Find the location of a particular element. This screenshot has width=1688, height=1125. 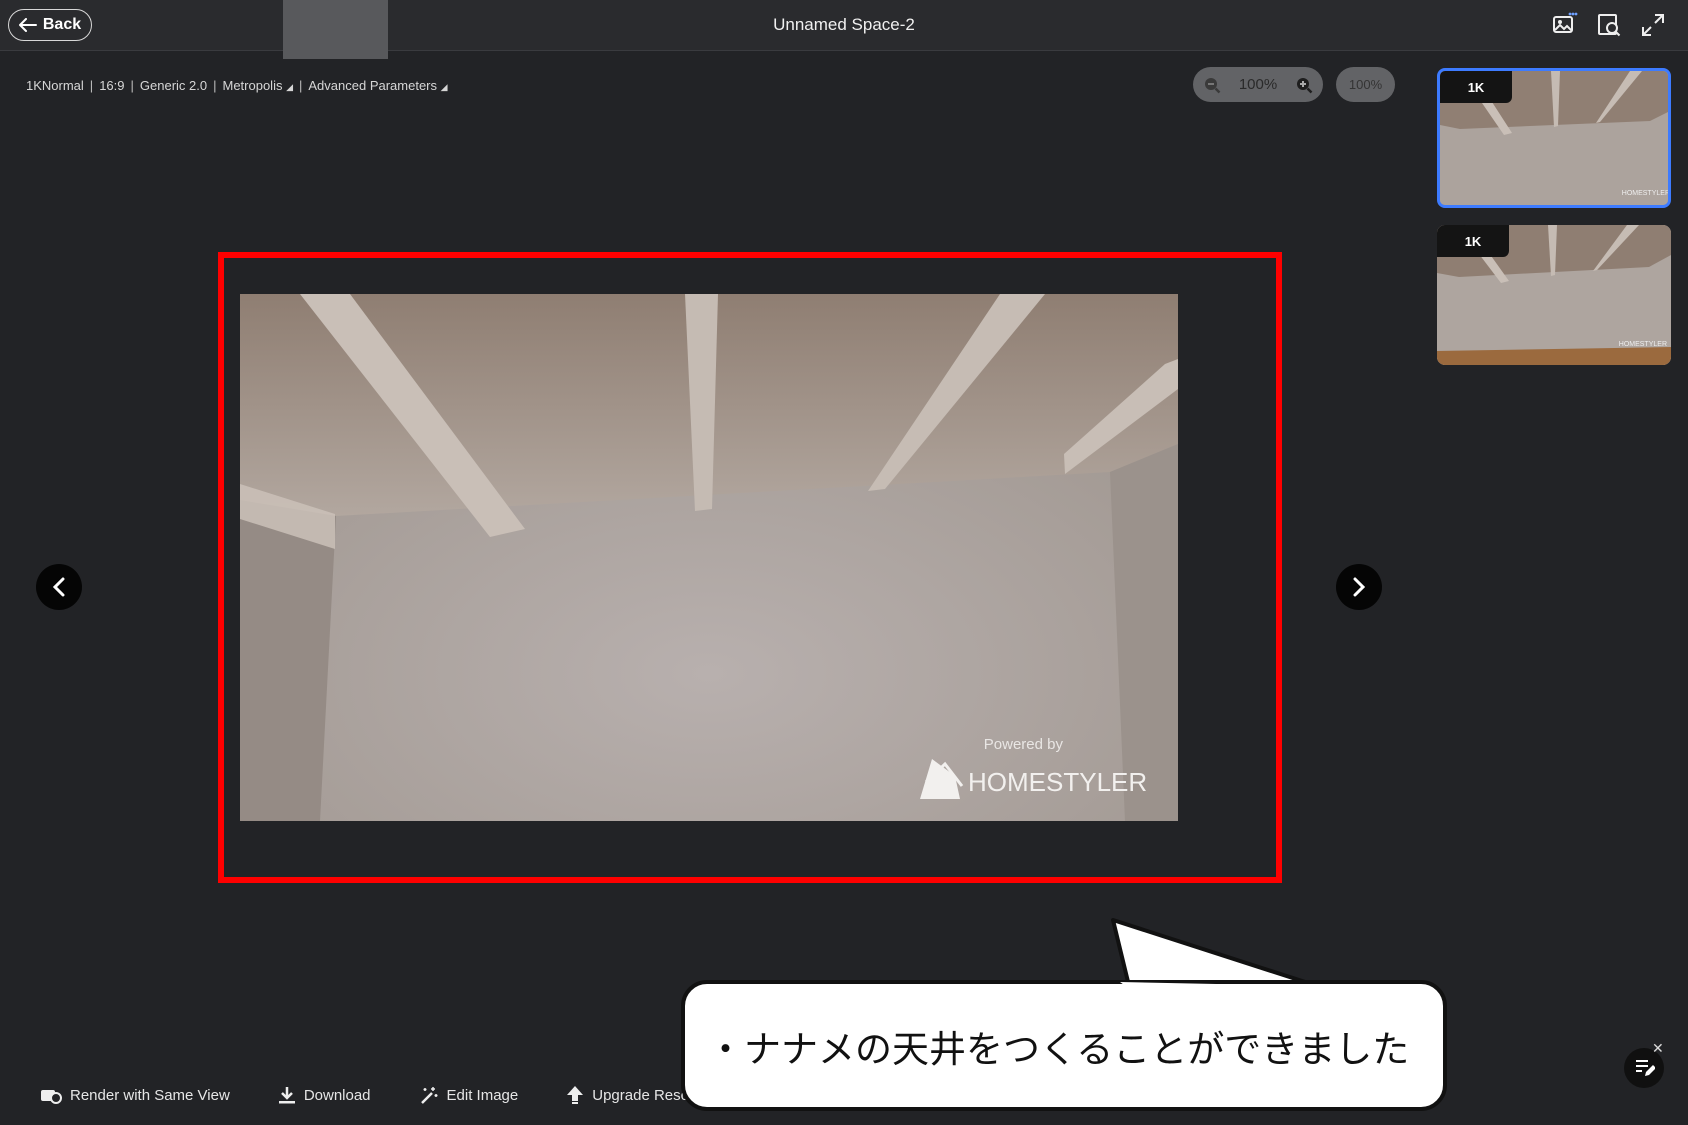

thumbnail-1: HOMESTYLER 1K is located at coordinates (1554, 138).